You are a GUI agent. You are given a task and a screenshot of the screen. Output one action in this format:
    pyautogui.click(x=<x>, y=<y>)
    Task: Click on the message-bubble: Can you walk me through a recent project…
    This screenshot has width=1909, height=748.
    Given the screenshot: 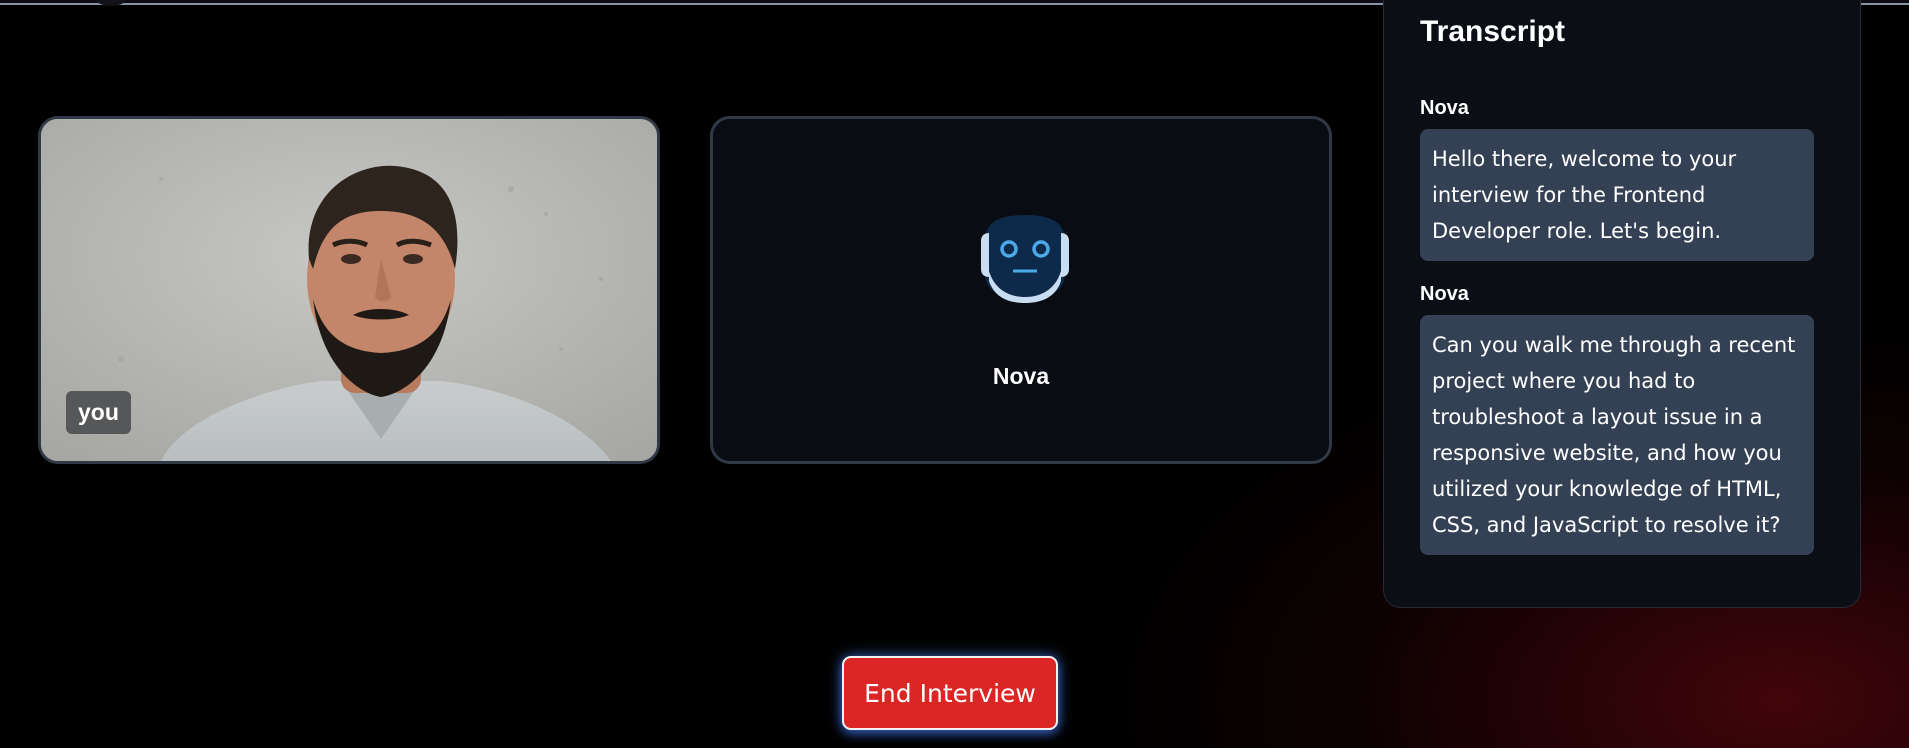 What is the action you would take?
    pyautogui.click(x=1617, y=435)
    